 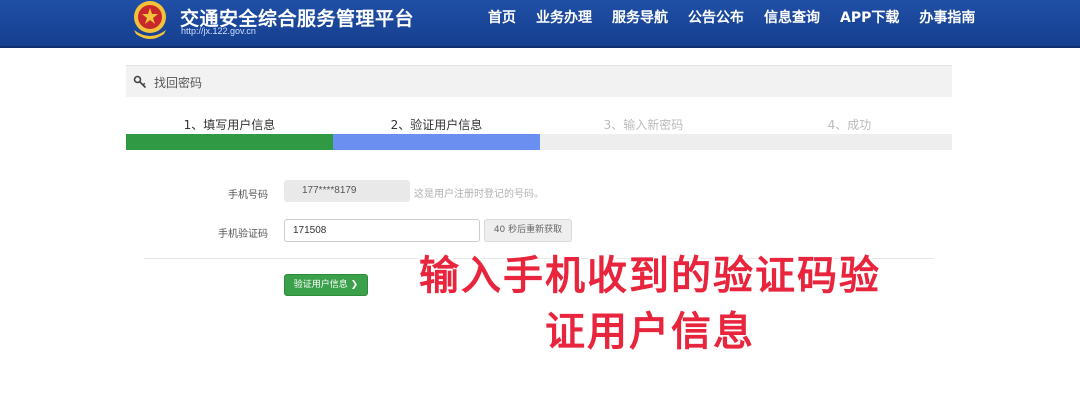 What do you see at coordinates (640, 17) in the screenshot?
I see `nav-item-service-guide: 服务导航` at bounding box center [640, 17].